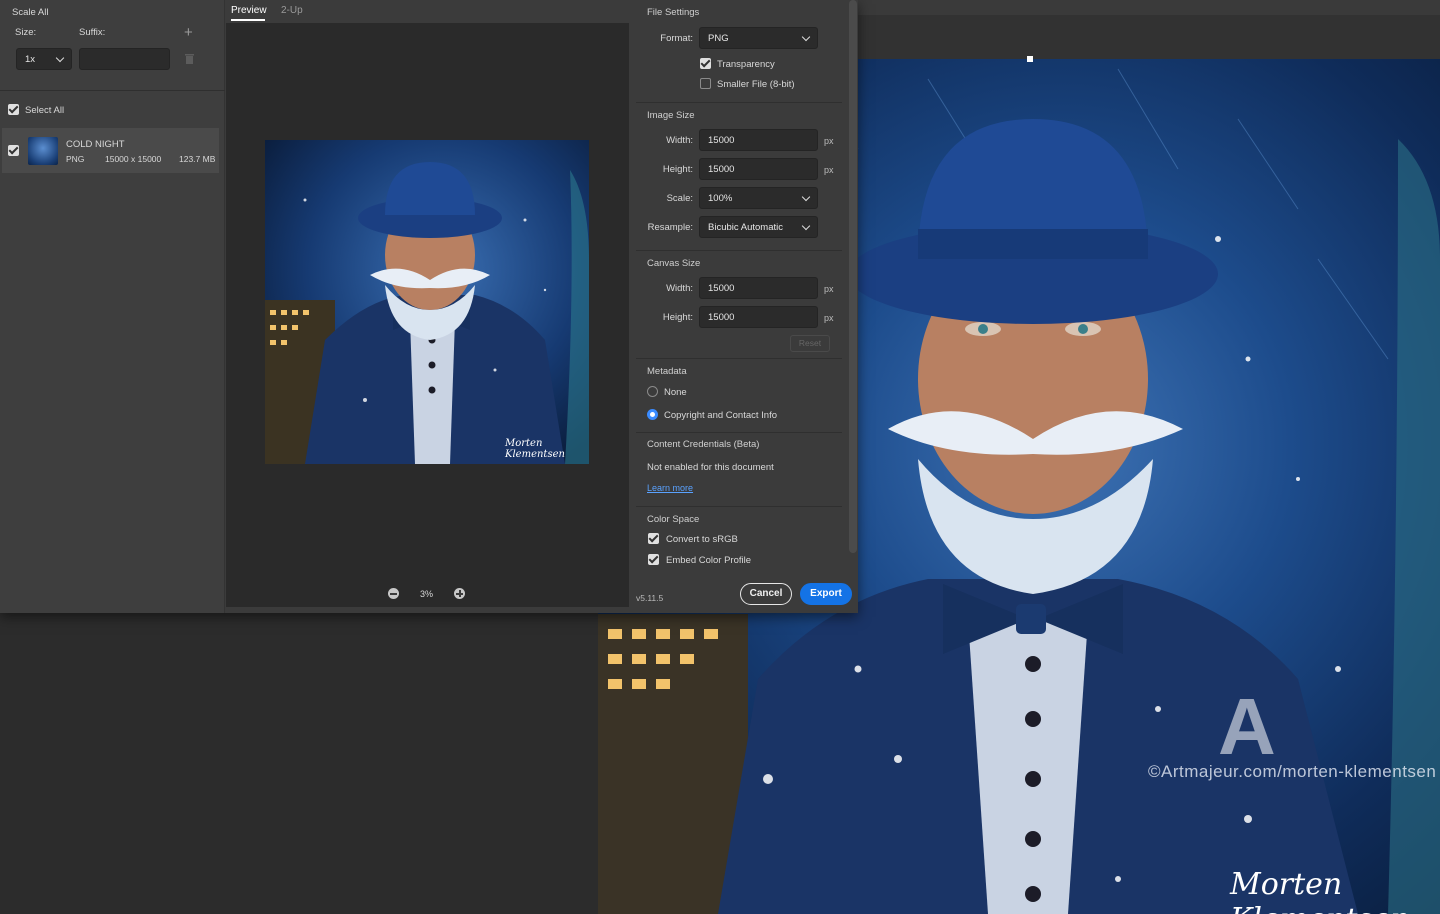  What do you see at coordinates (718, 38) in the screenshot?
I see `format-select-value: PNG` at bounding box center [718, 38].